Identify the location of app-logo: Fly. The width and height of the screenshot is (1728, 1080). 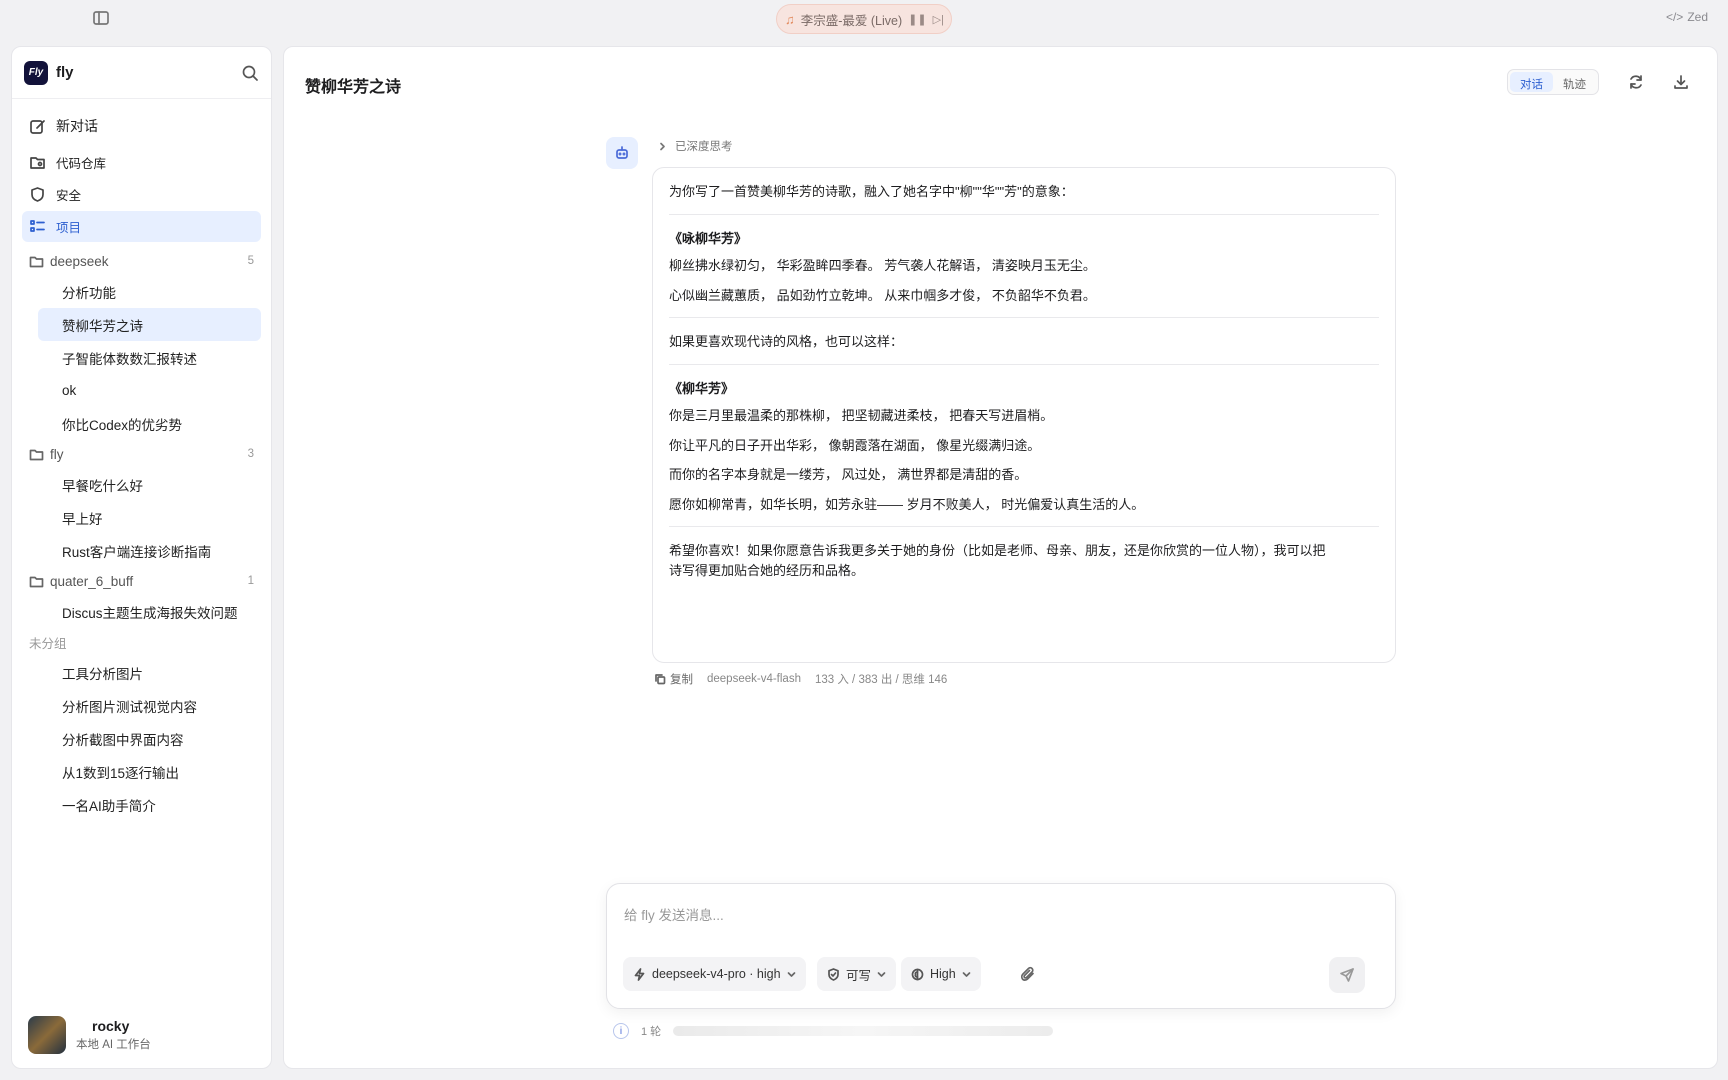
(36, 72).